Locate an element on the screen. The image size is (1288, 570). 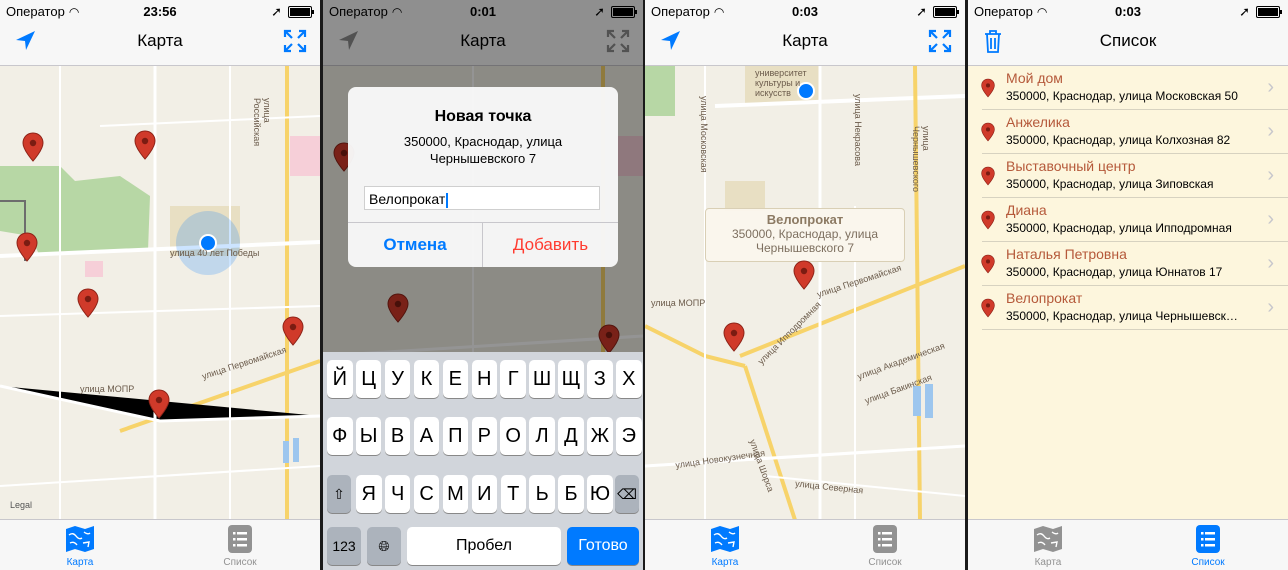
cancel-button: Отмена is located at coordinates (415, 245).